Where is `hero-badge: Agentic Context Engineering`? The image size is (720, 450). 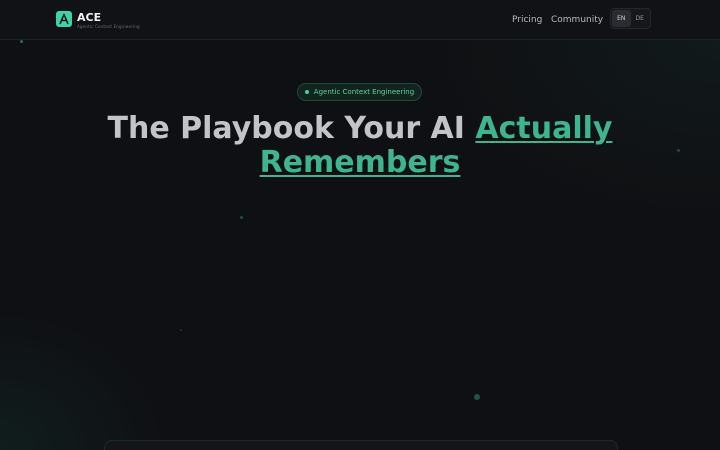
hero-badge: Agentic Context Engineering is located at coordinates (359, 92).